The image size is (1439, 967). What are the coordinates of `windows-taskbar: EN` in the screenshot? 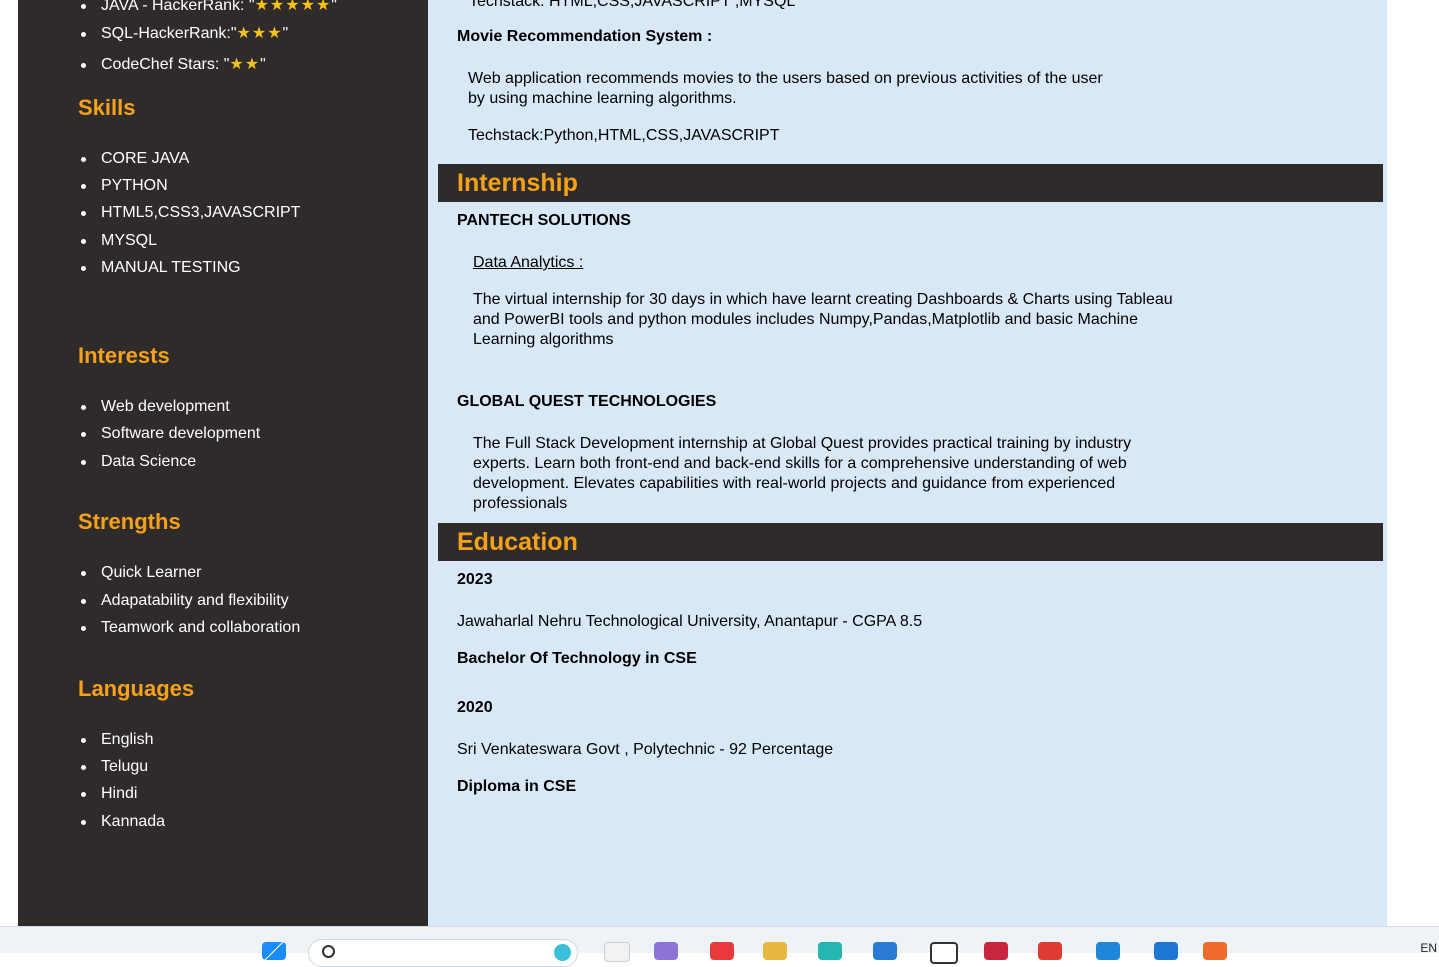 It's located at (719, 946).